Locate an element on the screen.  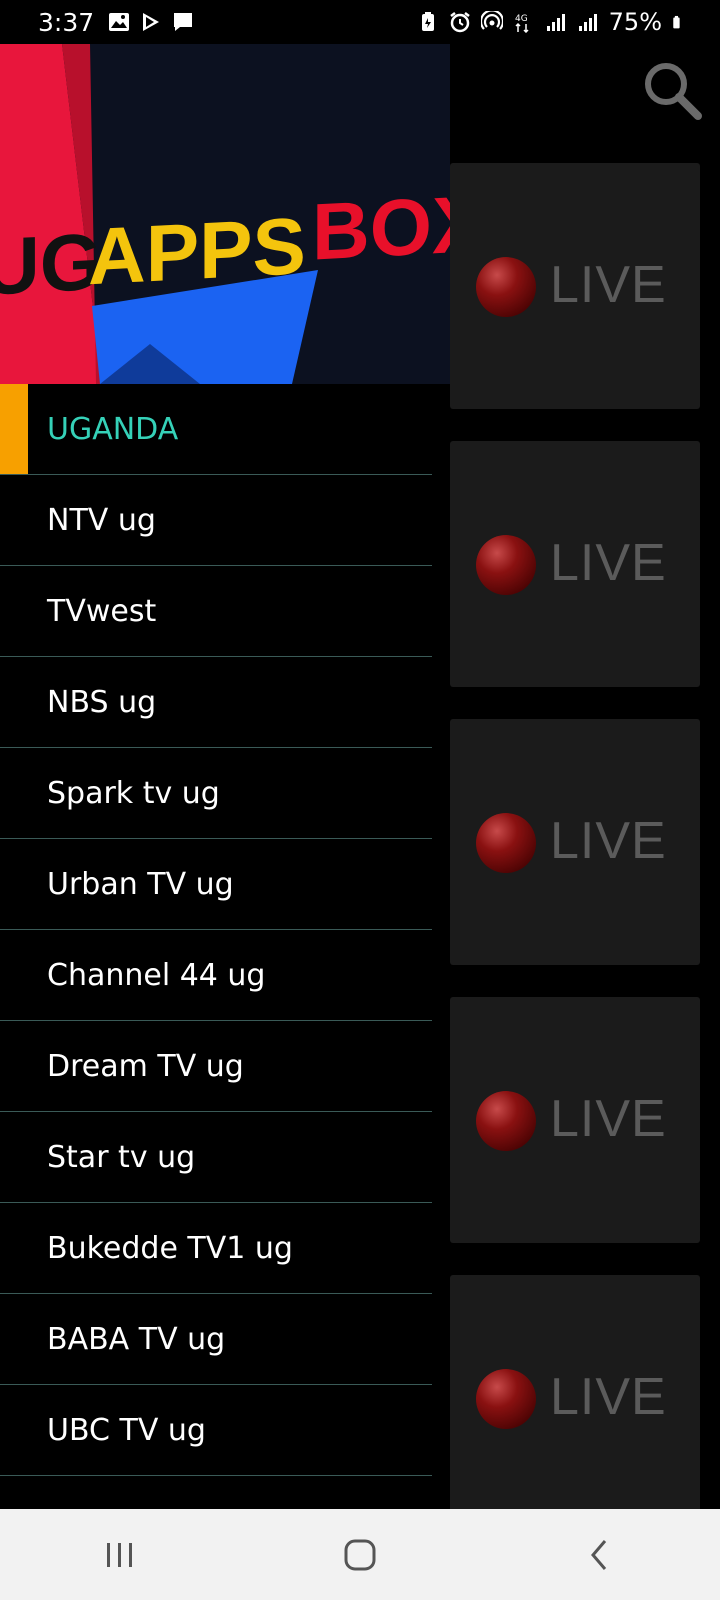
drawer-item-baba-tv: BABA TV ug is located at coordinates (216, 1339).